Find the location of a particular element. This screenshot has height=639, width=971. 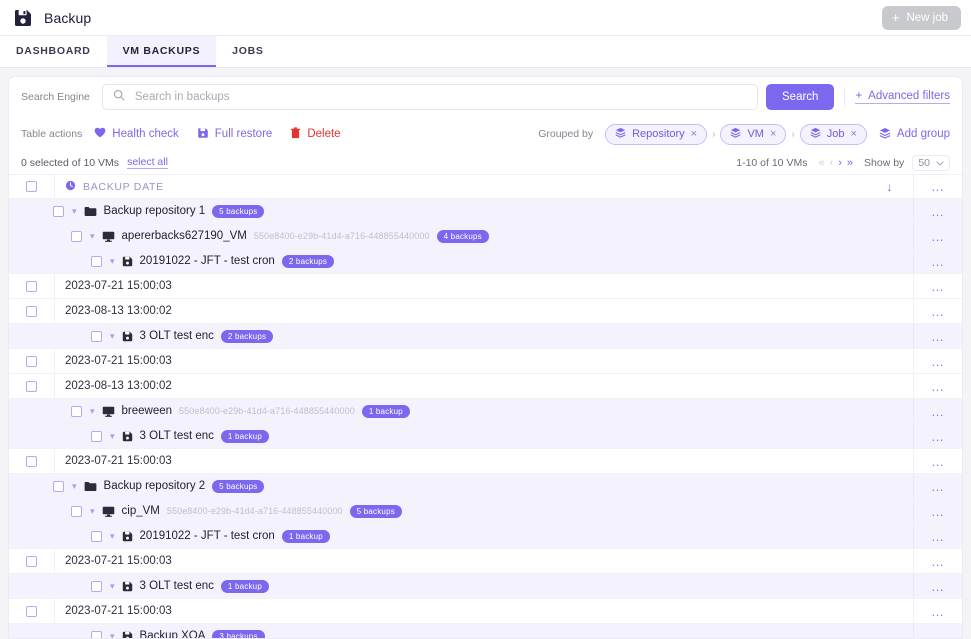

first-page-button: « is located at coordinates (821, 163).